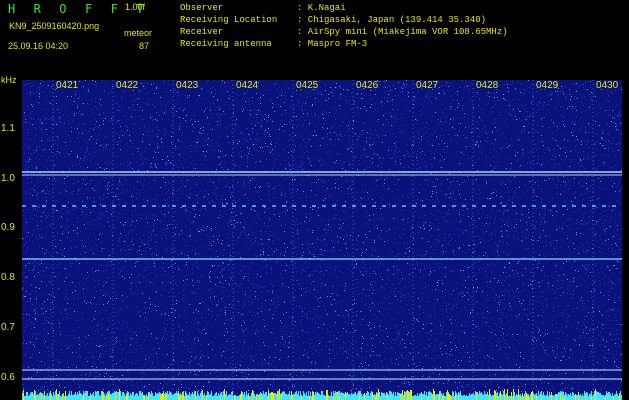 Image resolution: width=629 pixels, height=400 pixels. Describe the element at coordinates (247, 85) in the screenshot. I see `x-tick-label: 0424` at that location.